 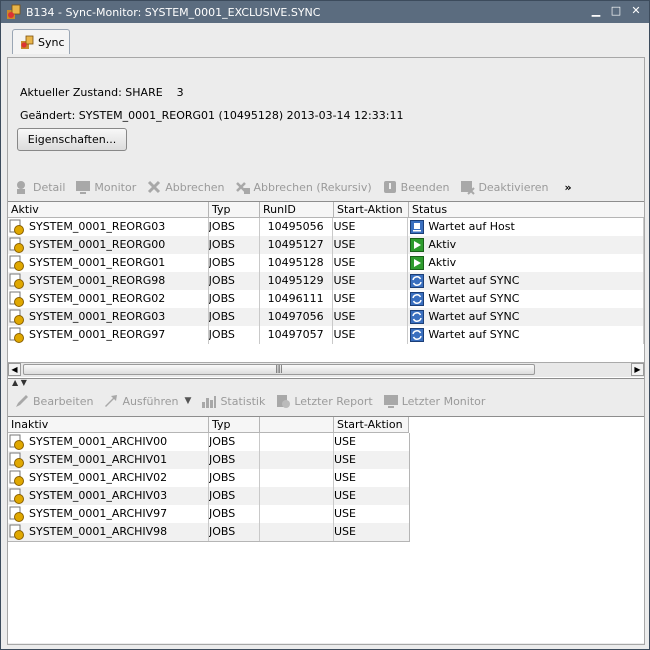 I want to click on edit-button: Bearbeiten, so click(x=53, y=401).